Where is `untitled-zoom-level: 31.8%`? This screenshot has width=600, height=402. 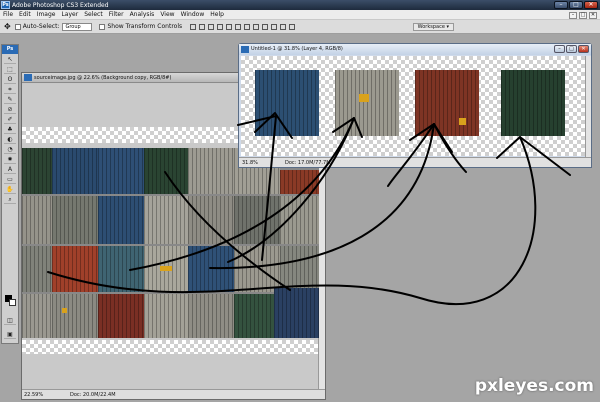
untitled-zoom-level: 31.8% is located at coordinates (248, 163).